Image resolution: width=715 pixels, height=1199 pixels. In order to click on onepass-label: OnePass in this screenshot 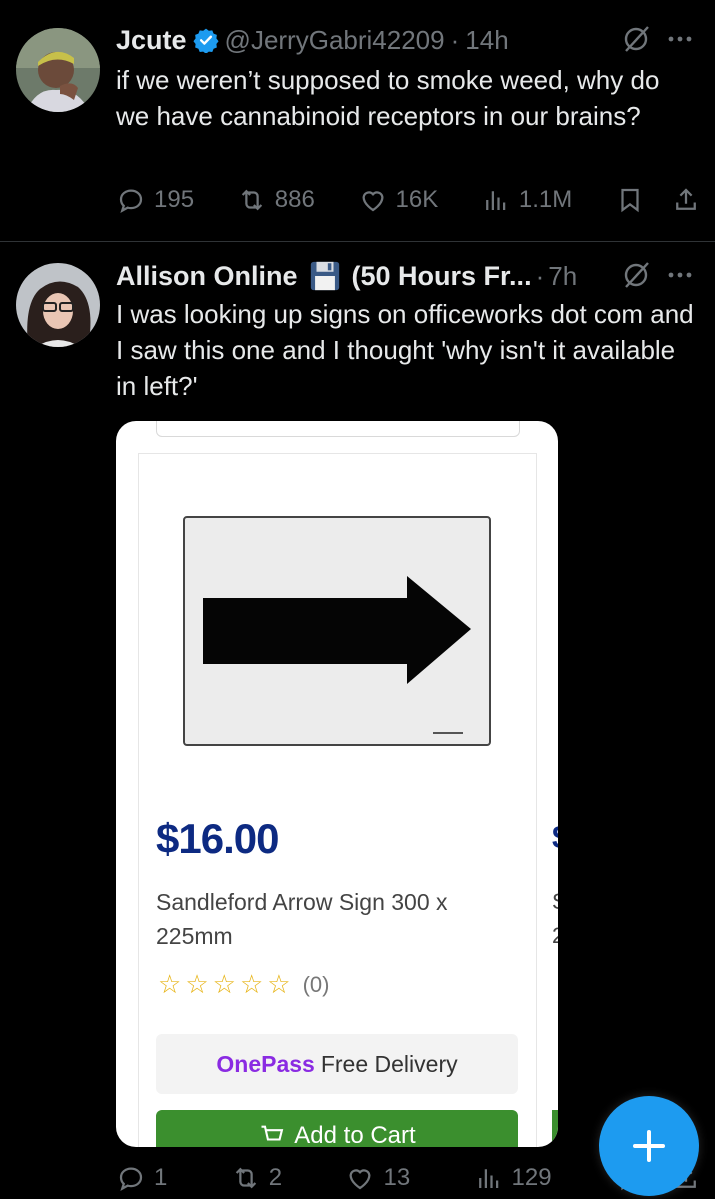, I will do `click(265, 1063)`.